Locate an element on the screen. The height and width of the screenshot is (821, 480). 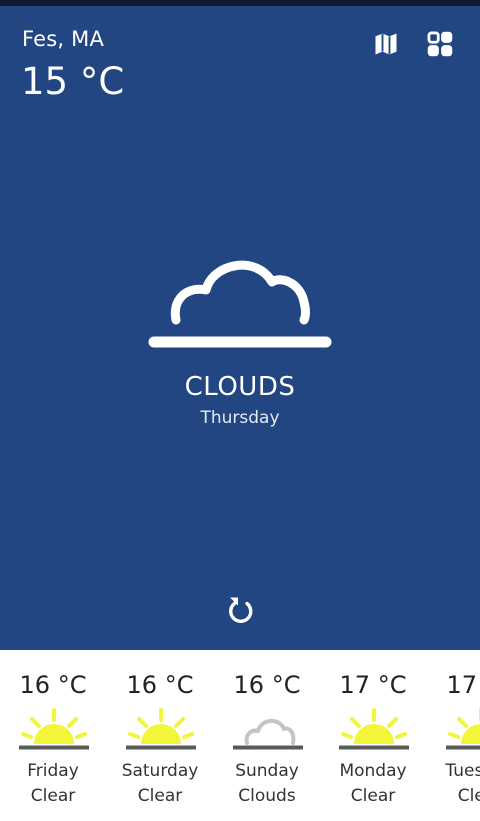
forecast-day: Monday is located at coordinates (373, 771).